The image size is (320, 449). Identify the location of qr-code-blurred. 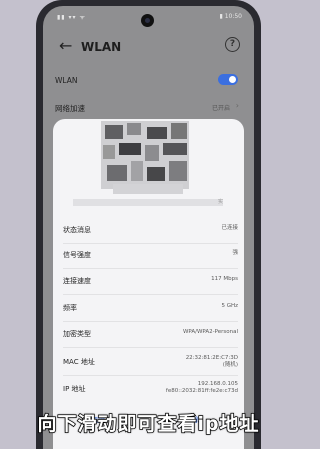
(145, 155).